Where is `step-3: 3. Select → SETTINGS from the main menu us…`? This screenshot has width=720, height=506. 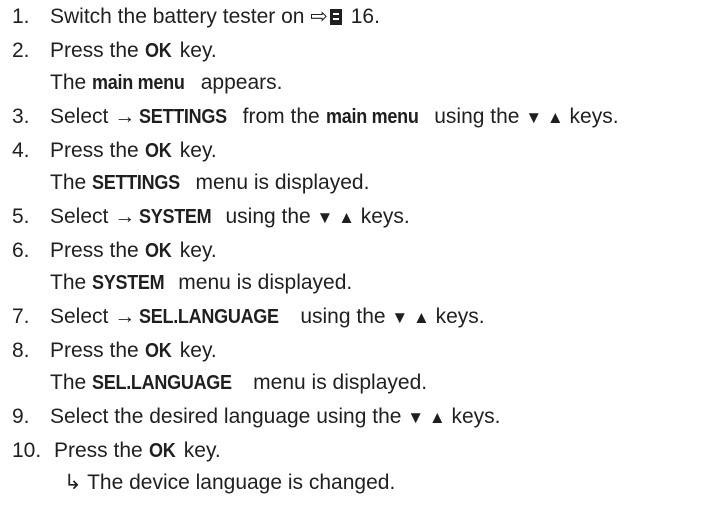
step-3: 3. Select → SETTINGS from the main menu us… is located at coordinates (309, 117).